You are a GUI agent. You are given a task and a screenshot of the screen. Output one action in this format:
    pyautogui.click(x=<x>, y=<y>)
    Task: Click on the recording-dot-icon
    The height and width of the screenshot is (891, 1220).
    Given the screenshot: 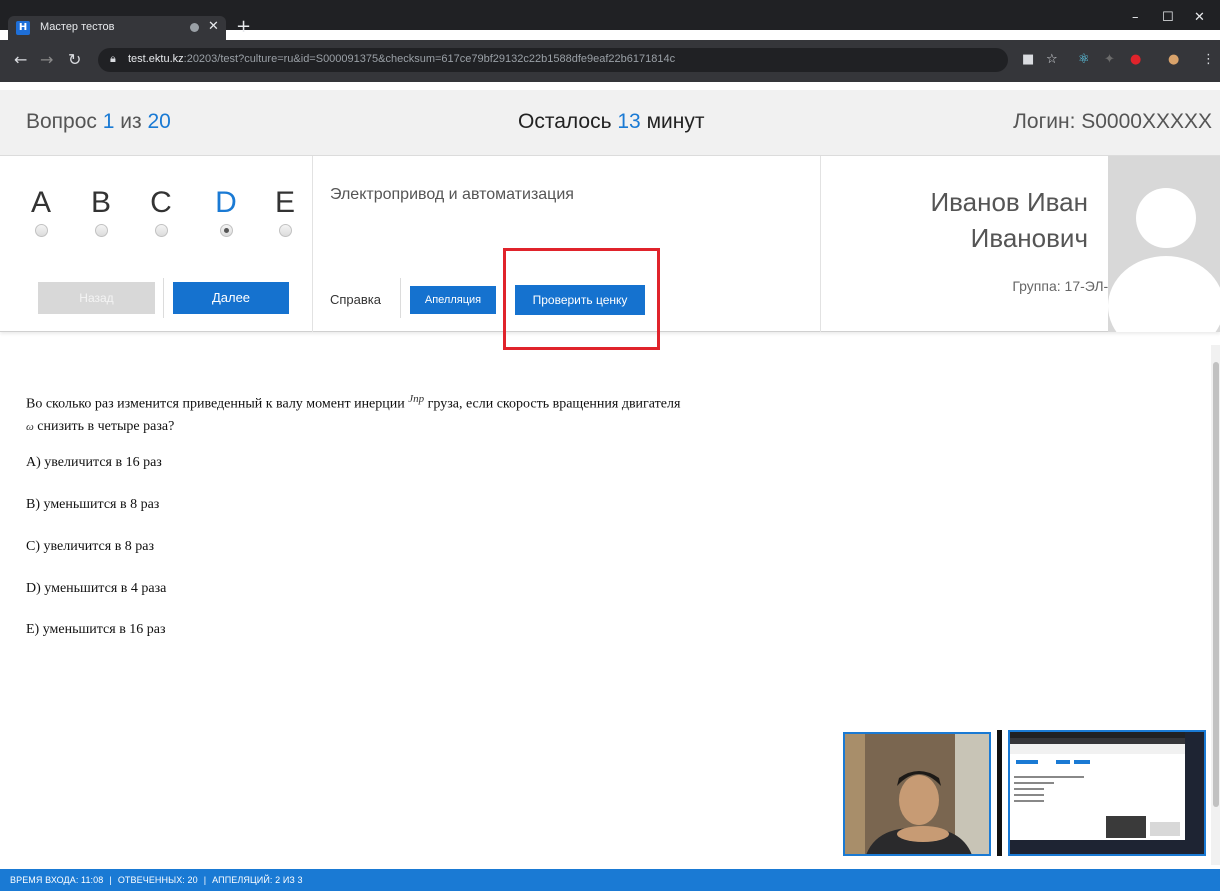 What is the action you would take?
    pyautogui.click(x=194, y=27)
    